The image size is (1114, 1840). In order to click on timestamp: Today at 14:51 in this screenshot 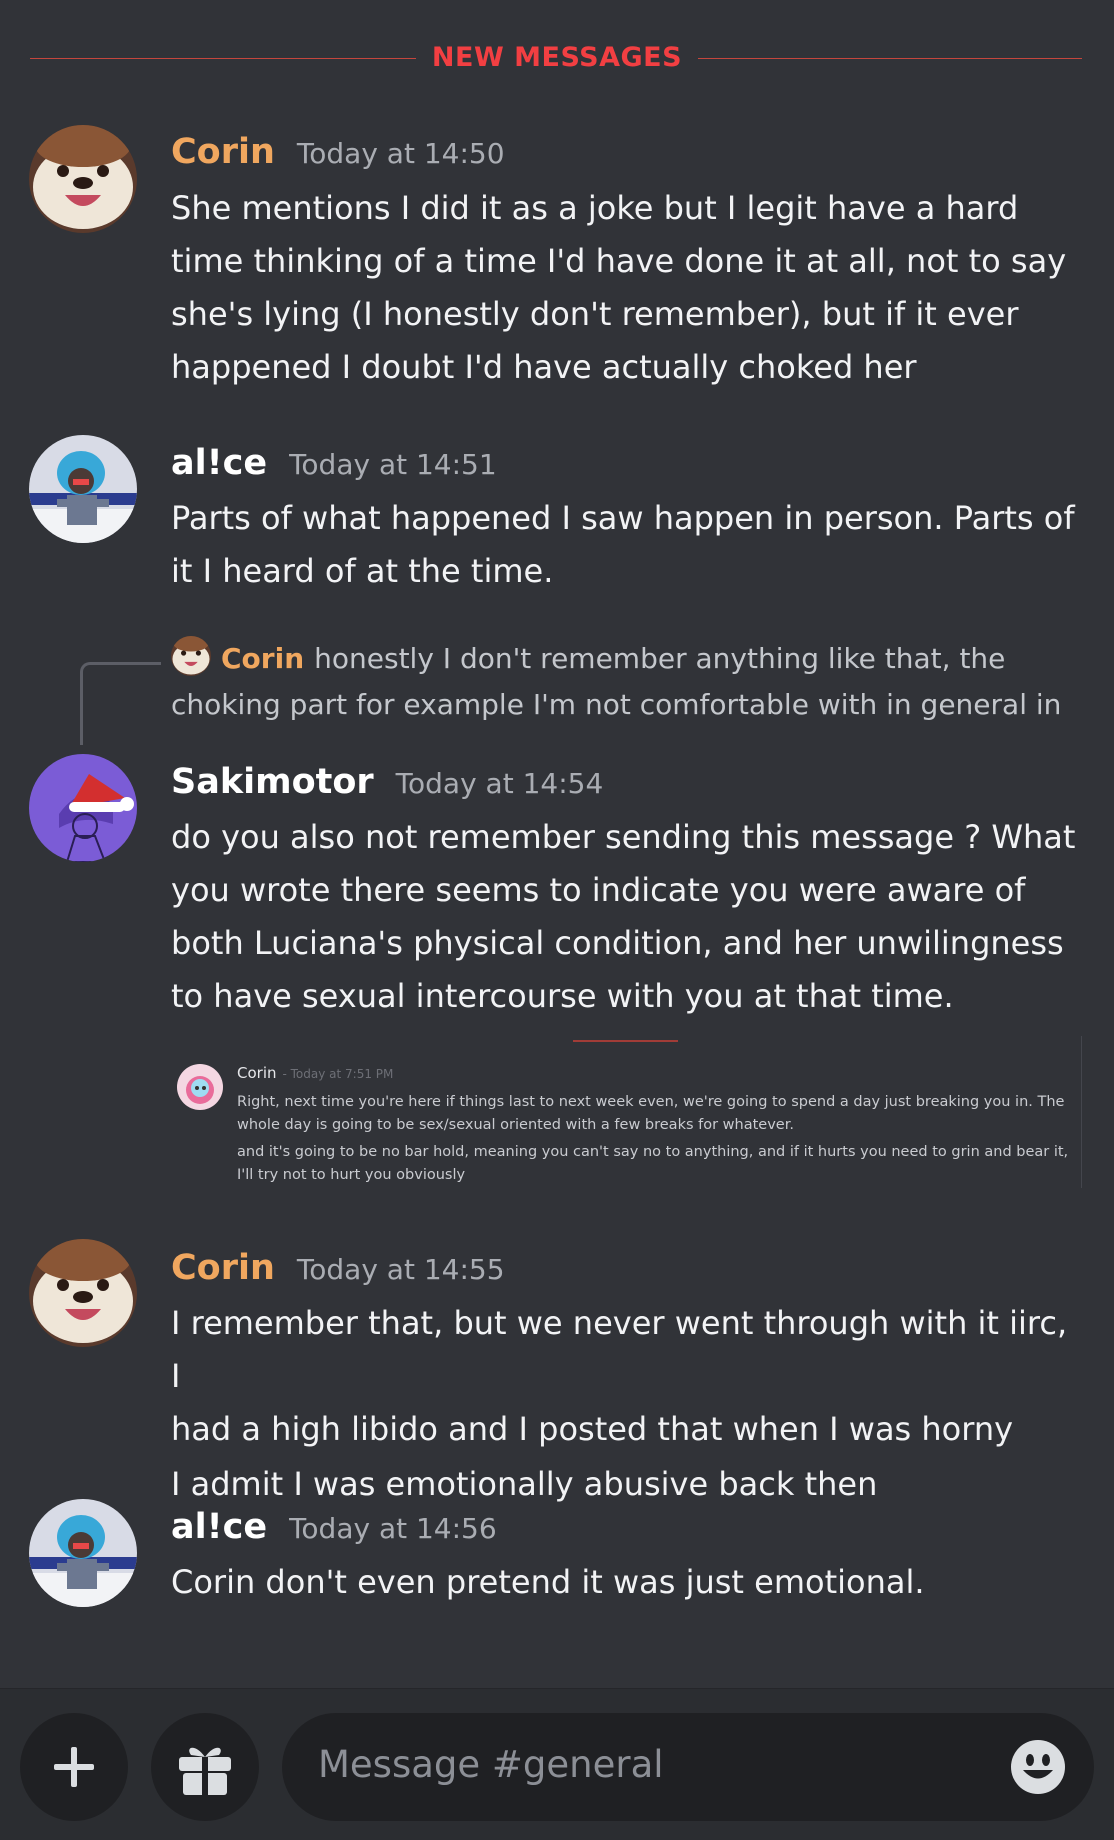, I will do `click(393, 464)`.